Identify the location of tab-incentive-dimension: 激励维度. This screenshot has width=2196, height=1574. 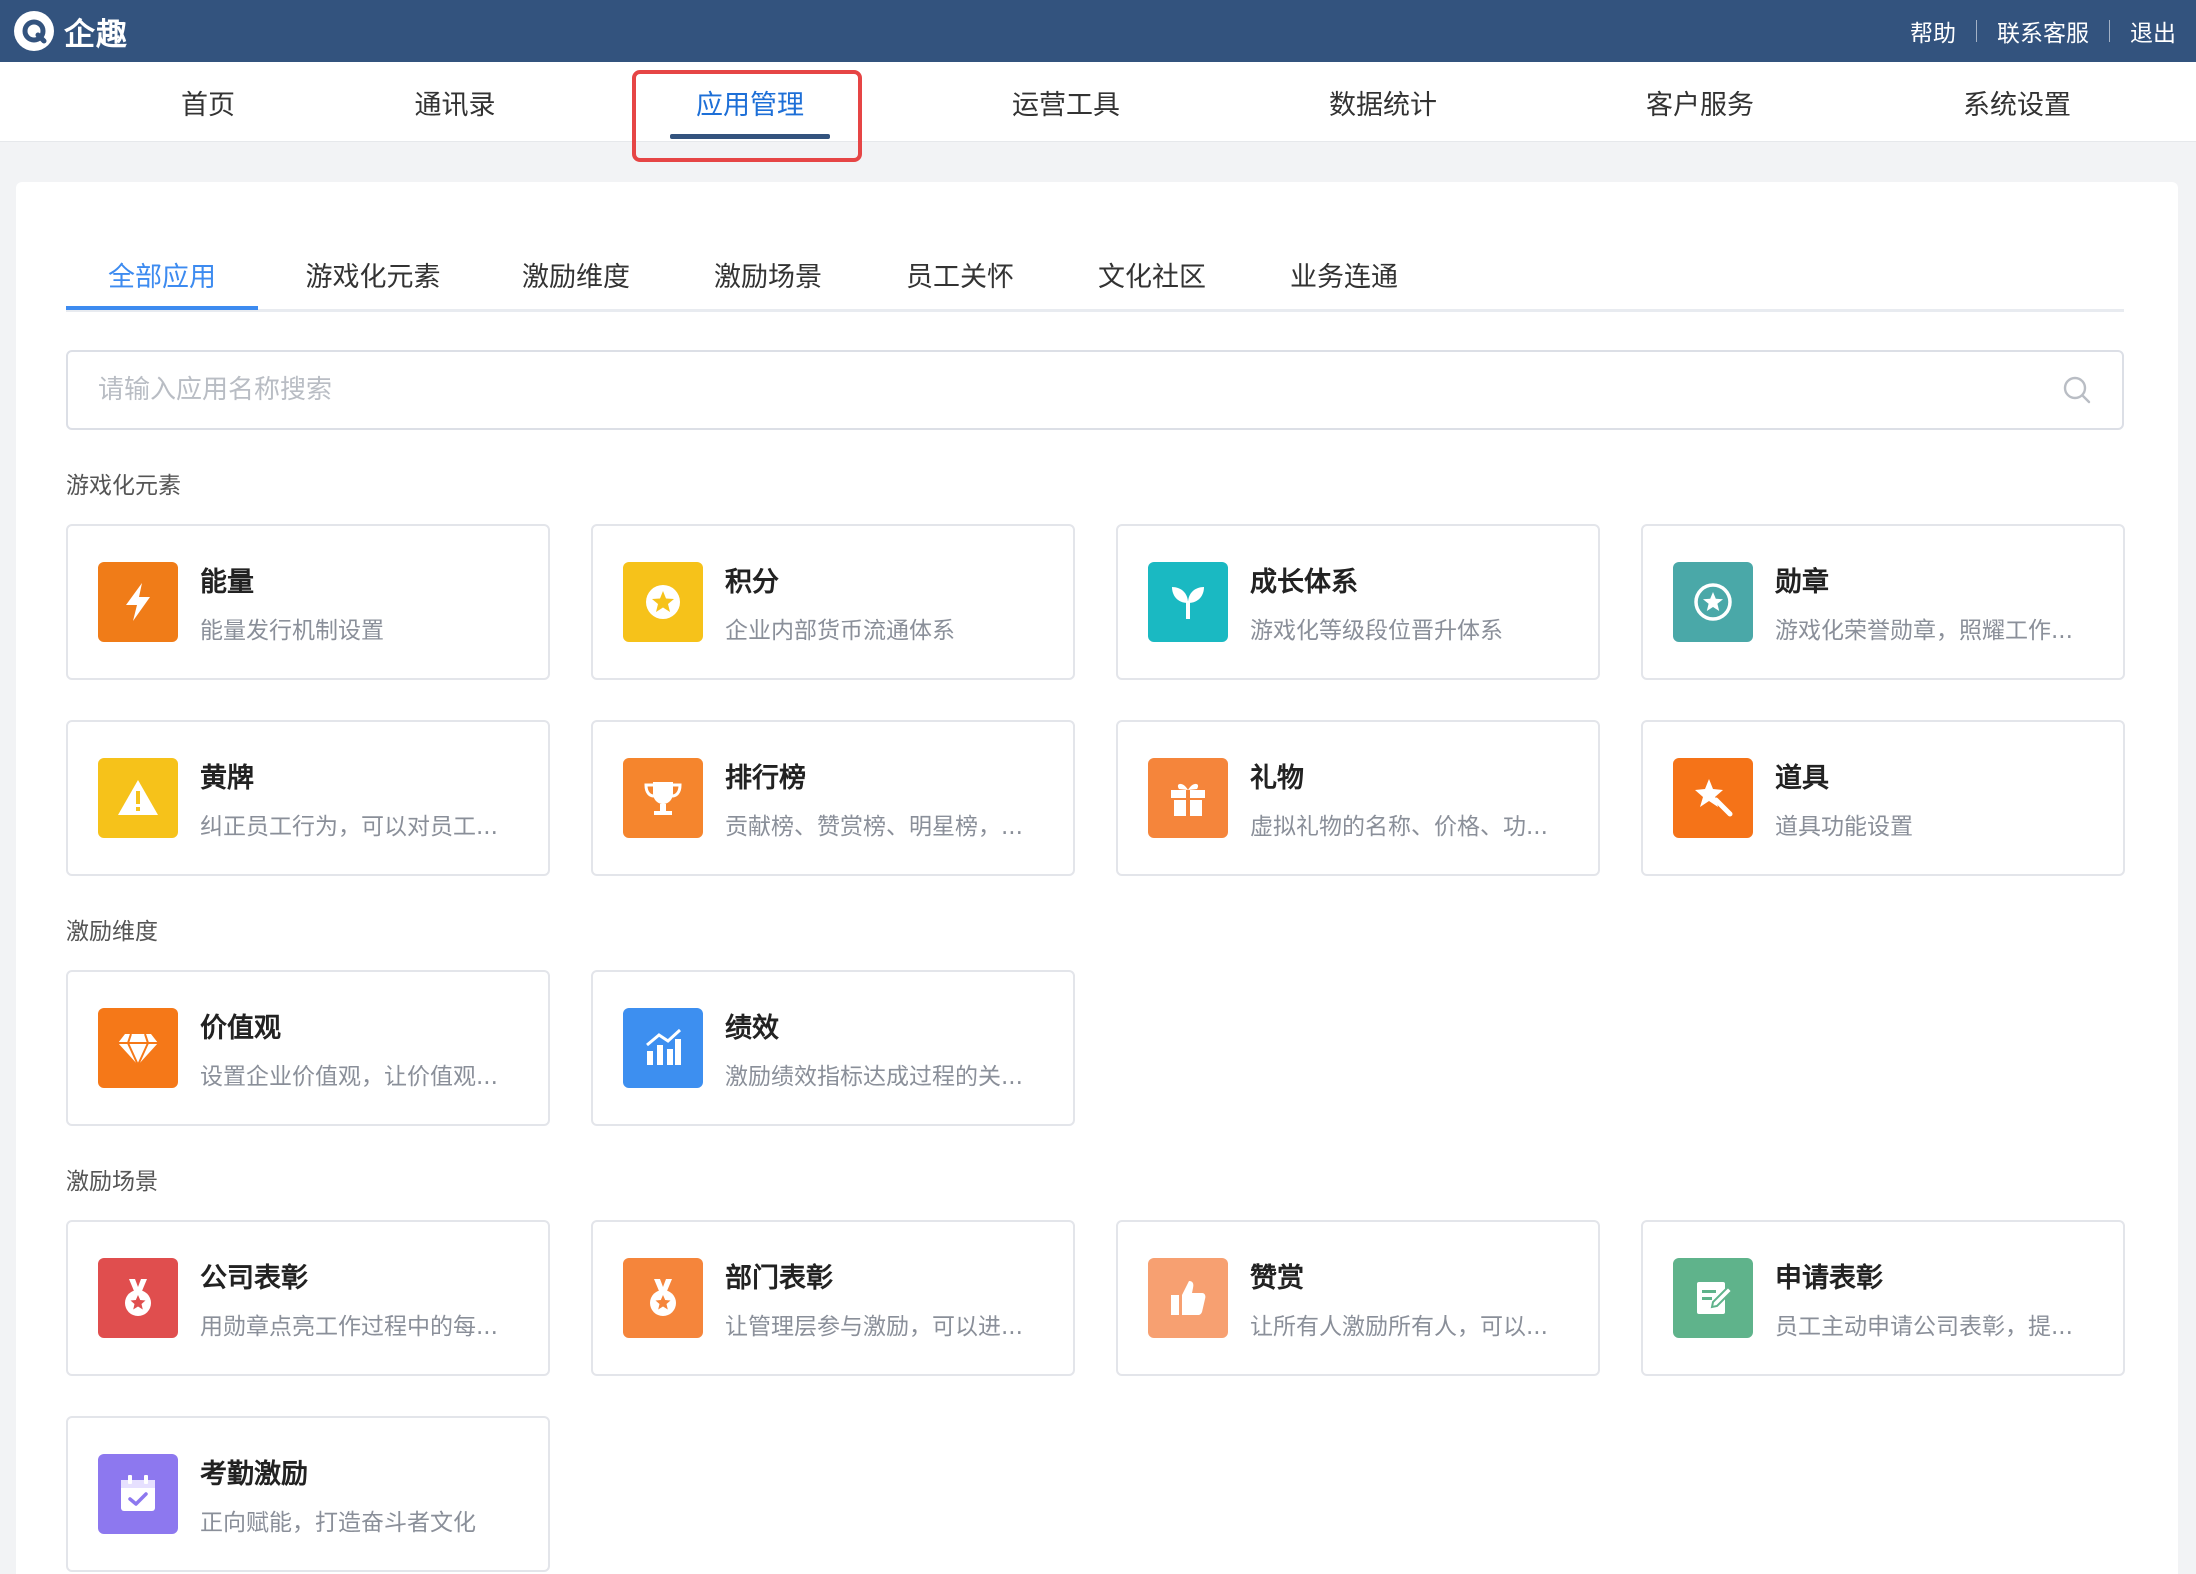
(576, 274).